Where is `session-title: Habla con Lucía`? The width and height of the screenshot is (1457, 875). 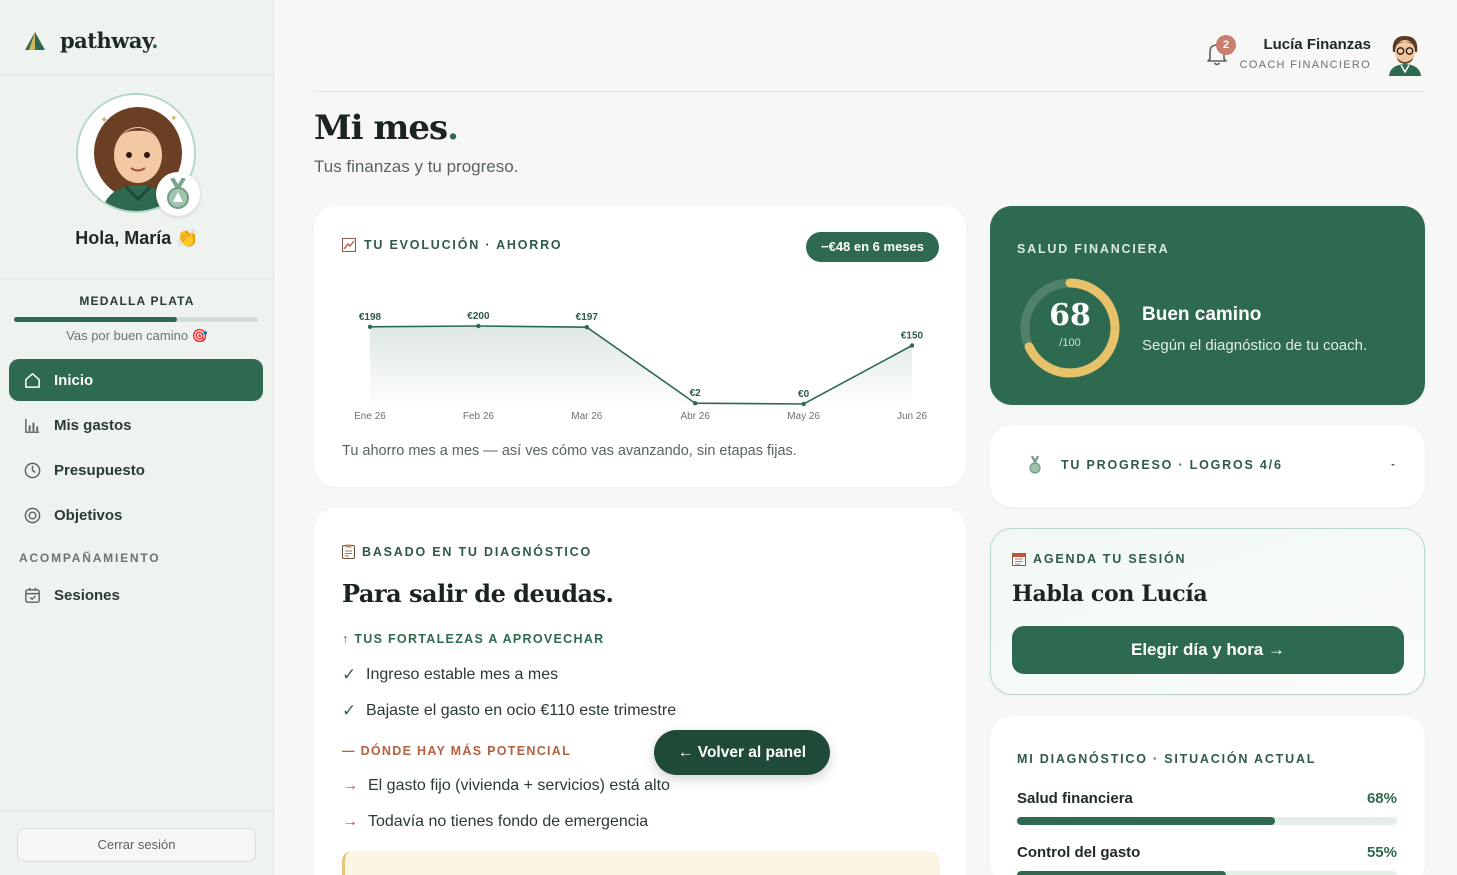
session-title: Habla con Lucía is located at coordinates (1110, 594).